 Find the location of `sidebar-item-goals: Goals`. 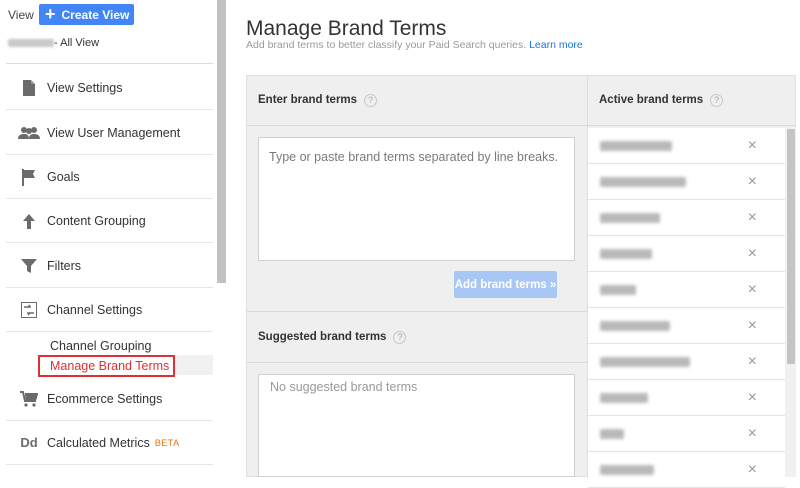

sidebar-item-goals: Goals is located at coordinates (109, 177).